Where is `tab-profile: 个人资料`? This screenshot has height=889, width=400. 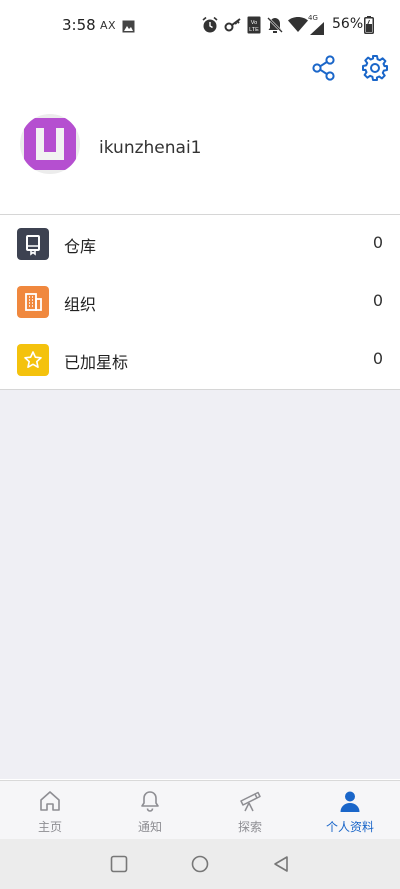 tab-profile: 个人资料 is located at coordinates (350, 810).